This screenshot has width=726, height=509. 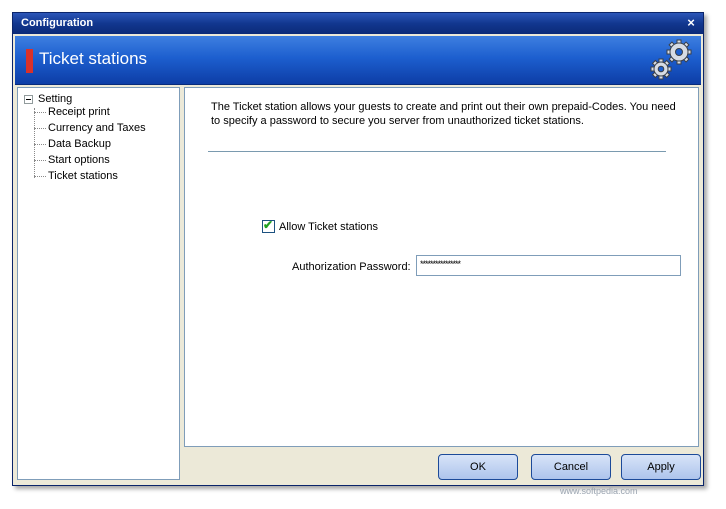 What do you see at coordinates (93, 58) in the screenshot?
I see `page-title: Ticket stations` at bounding box center [93, 58].